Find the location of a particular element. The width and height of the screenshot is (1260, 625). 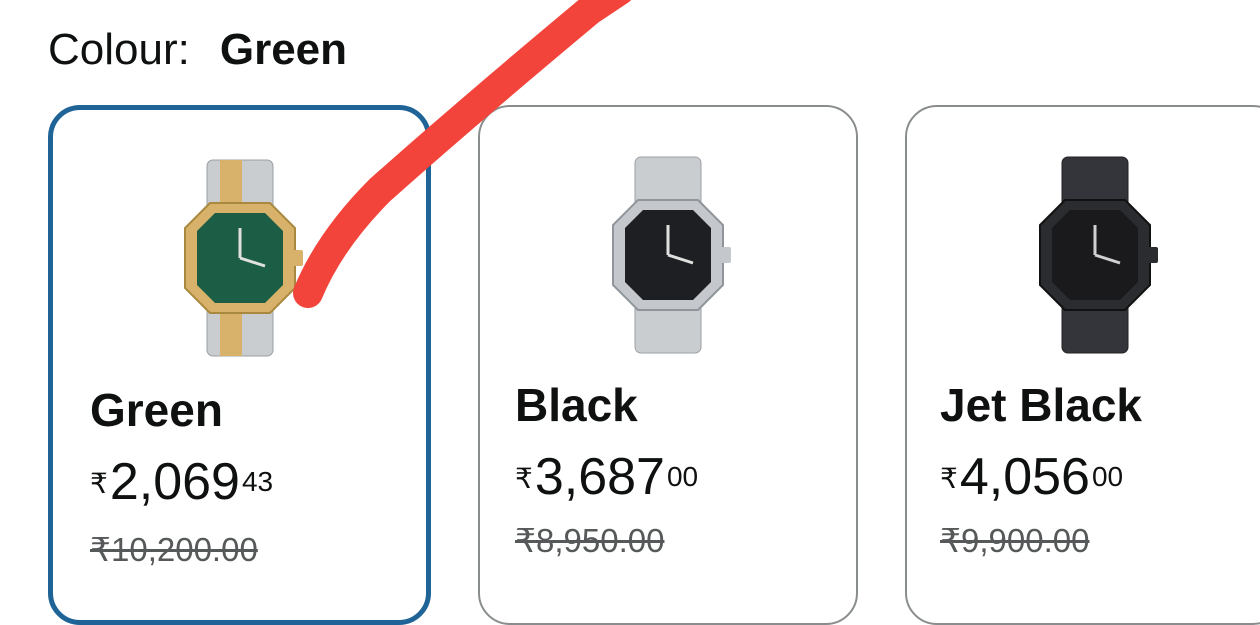

watch-image-jet-black is located at coordinates (1083, 255).